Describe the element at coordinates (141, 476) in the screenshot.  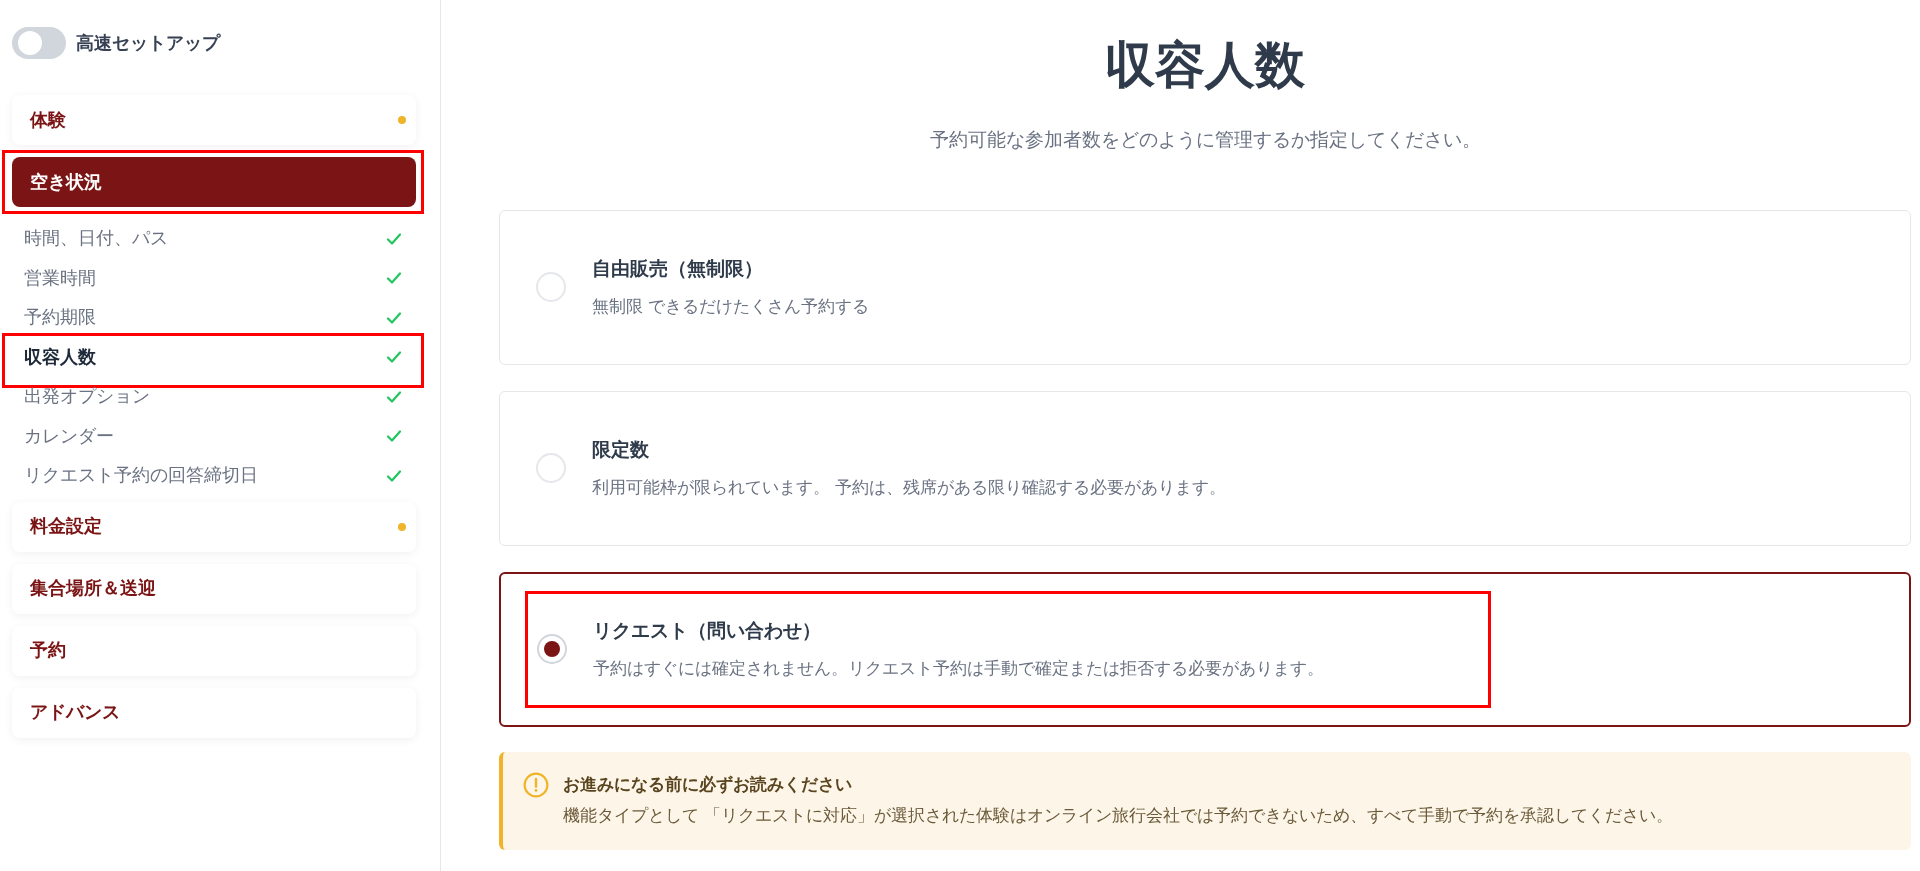
I see `sidebar-link: リクエスト予約の回答締切日` at that location.